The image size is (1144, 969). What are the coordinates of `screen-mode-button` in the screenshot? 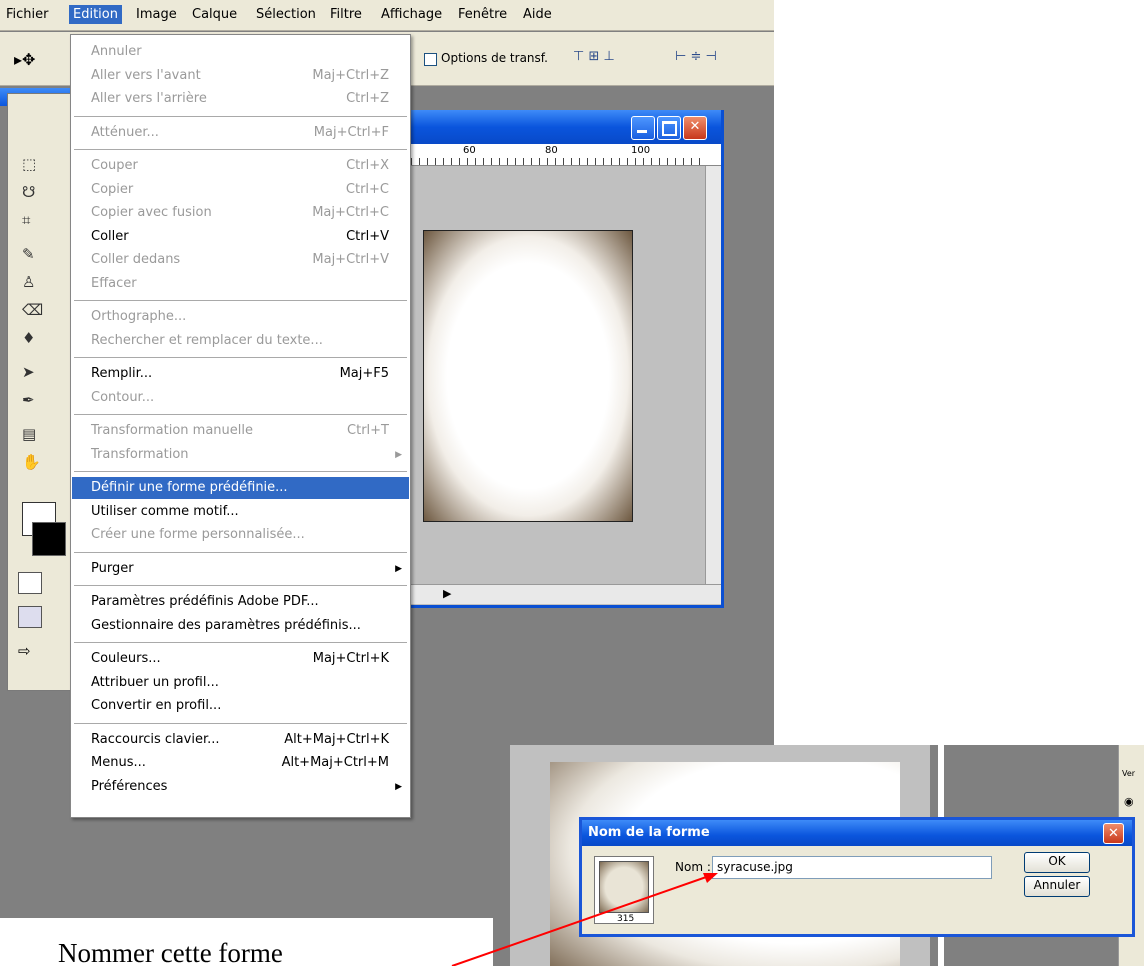 It's located at (30, 617).